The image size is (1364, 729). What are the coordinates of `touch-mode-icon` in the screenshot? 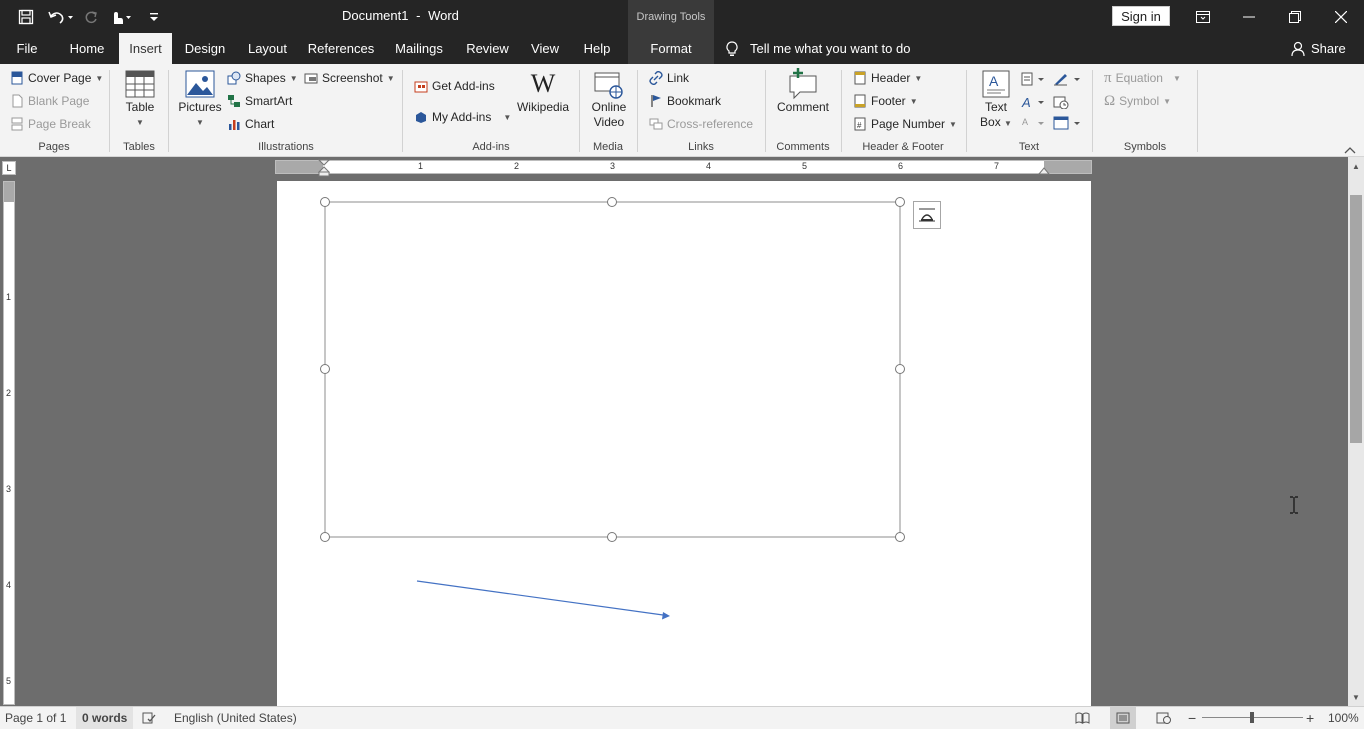 It's located at (120, 17).